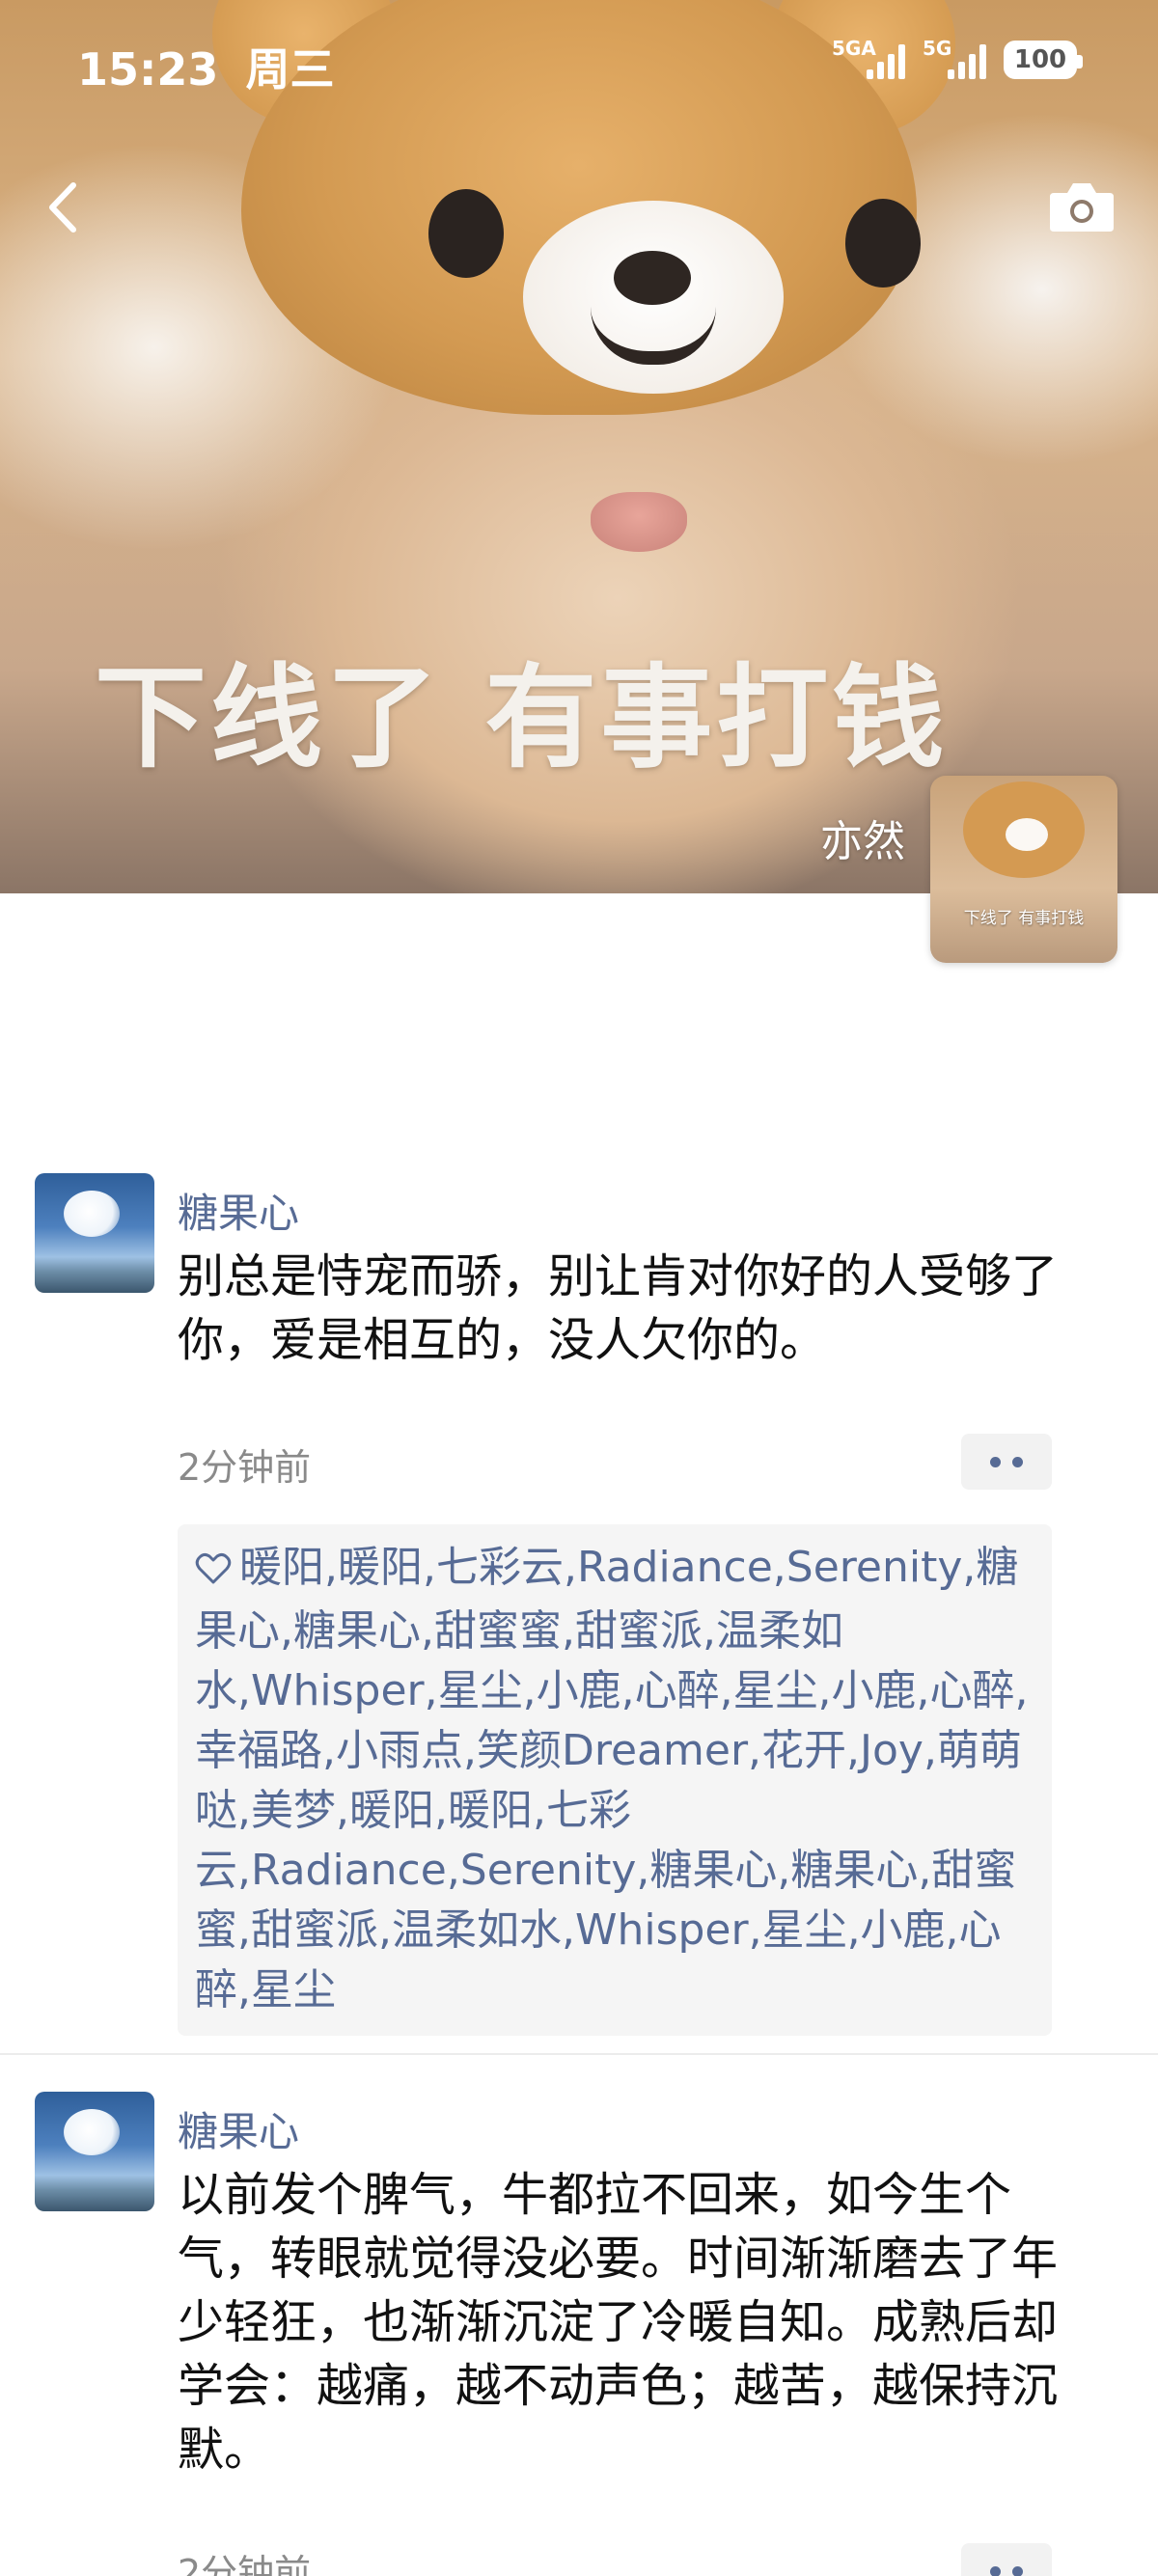 Image resolution: width=1158 pixels, height=2576 pixels. I want to click on status-icons: 5GA 5G 100, so click(957, 58).